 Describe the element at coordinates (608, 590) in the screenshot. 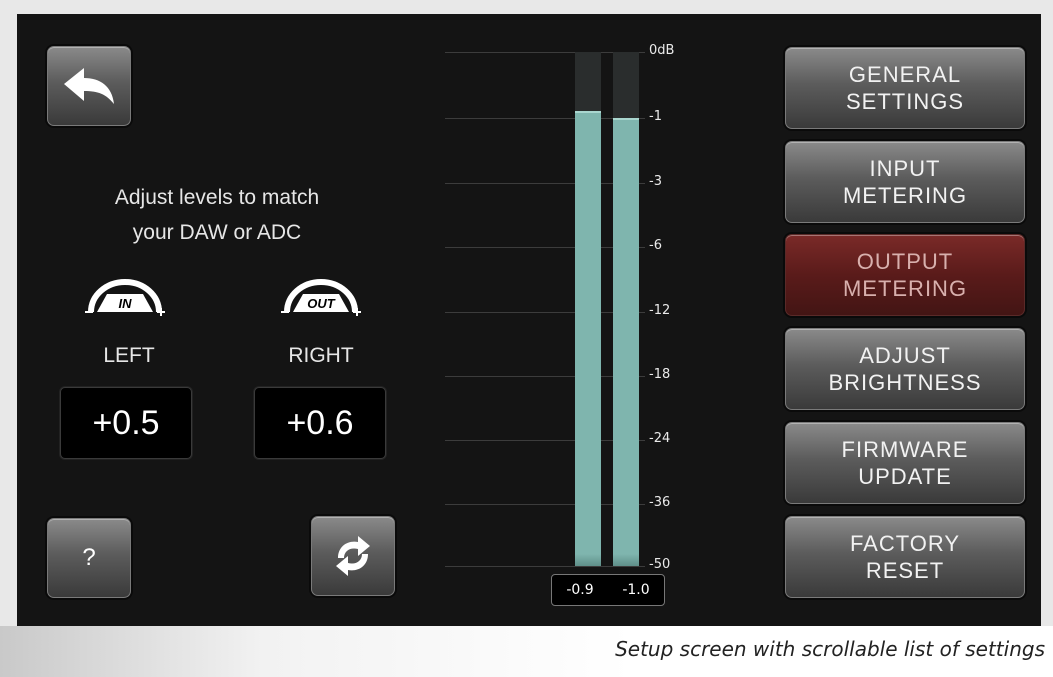

I see `peak-readout: -0.9 -1.0` at that location.